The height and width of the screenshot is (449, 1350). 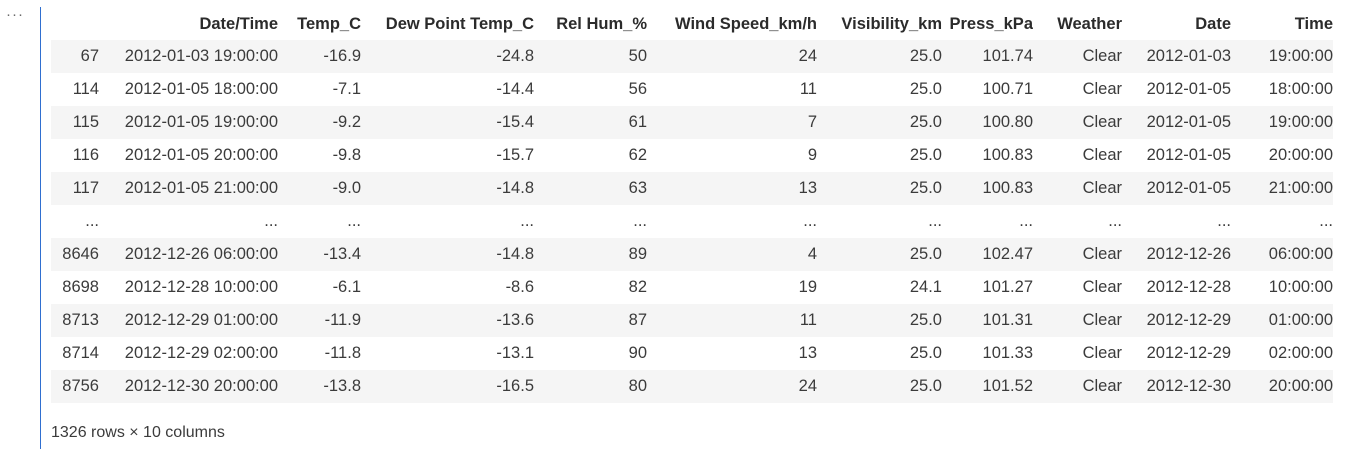 What do you see at coordinates (808, 320) in the screenshot?
I see `table-cell: 11` at bounding box center [808, 320].